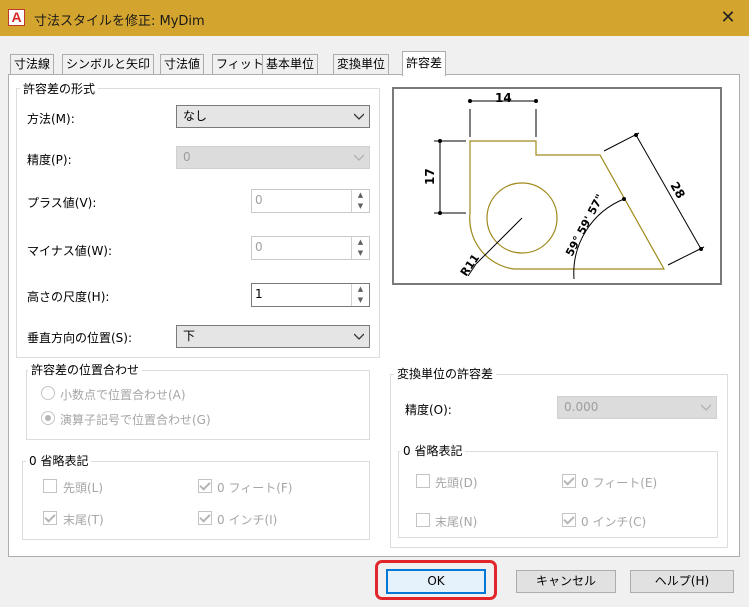 This screenshot has width=749, height=607. What do you see at coordinates (677, 190) in the screenshot?
I see `dim-text-28: 28` at bounding box center [677, 190].